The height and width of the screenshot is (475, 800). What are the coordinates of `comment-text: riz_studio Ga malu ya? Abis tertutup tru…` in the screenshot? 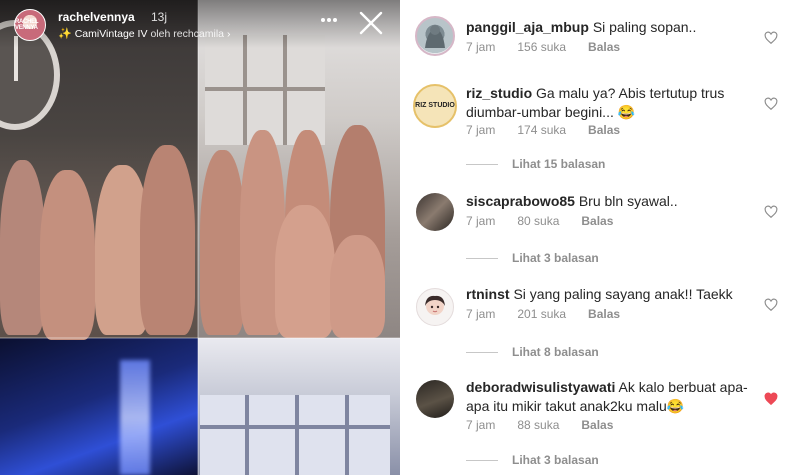 It's located at (616, 103).